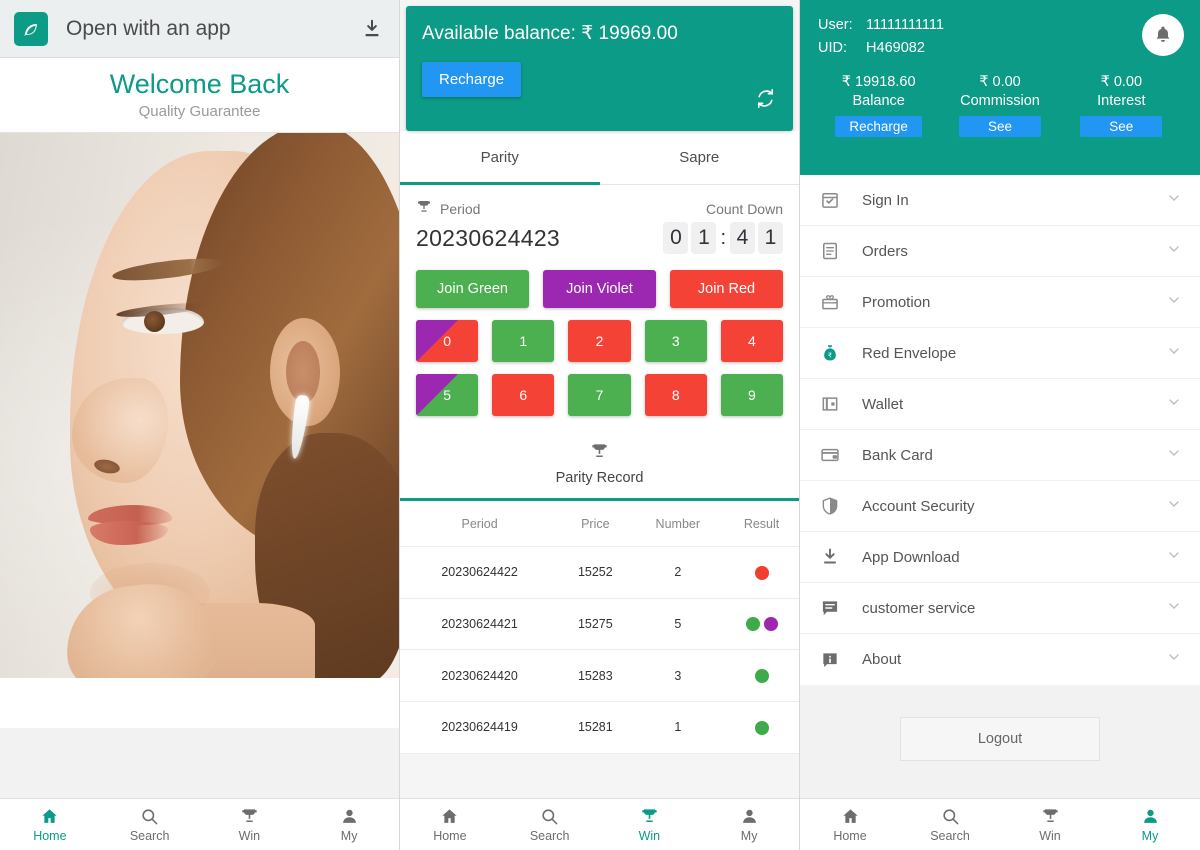 This screenshot has height=850, width=1200. I want to click on menu-item-about: About, so click(1000, 659).